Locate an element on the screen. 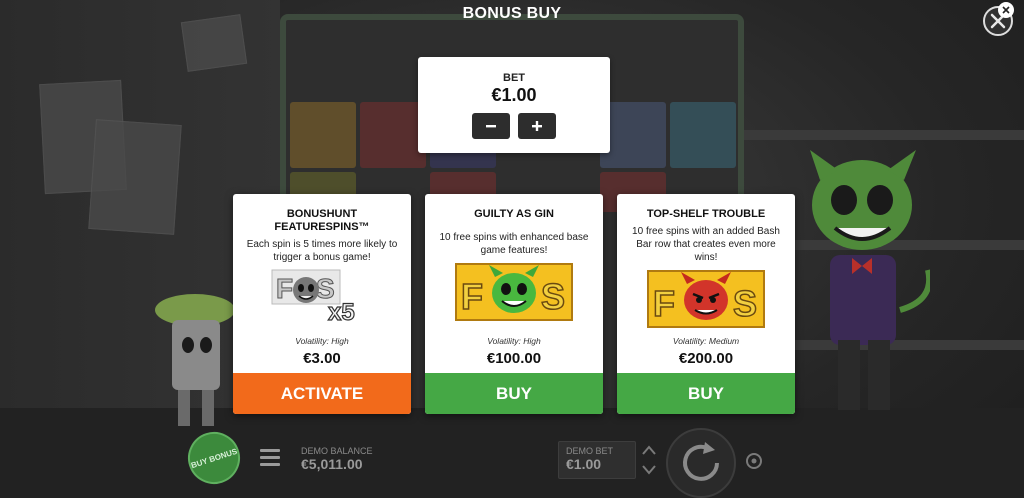 Image resolution: width=1024 pixels, height=498 pixels. bet-label: BET is located at coordinates (514, 78).